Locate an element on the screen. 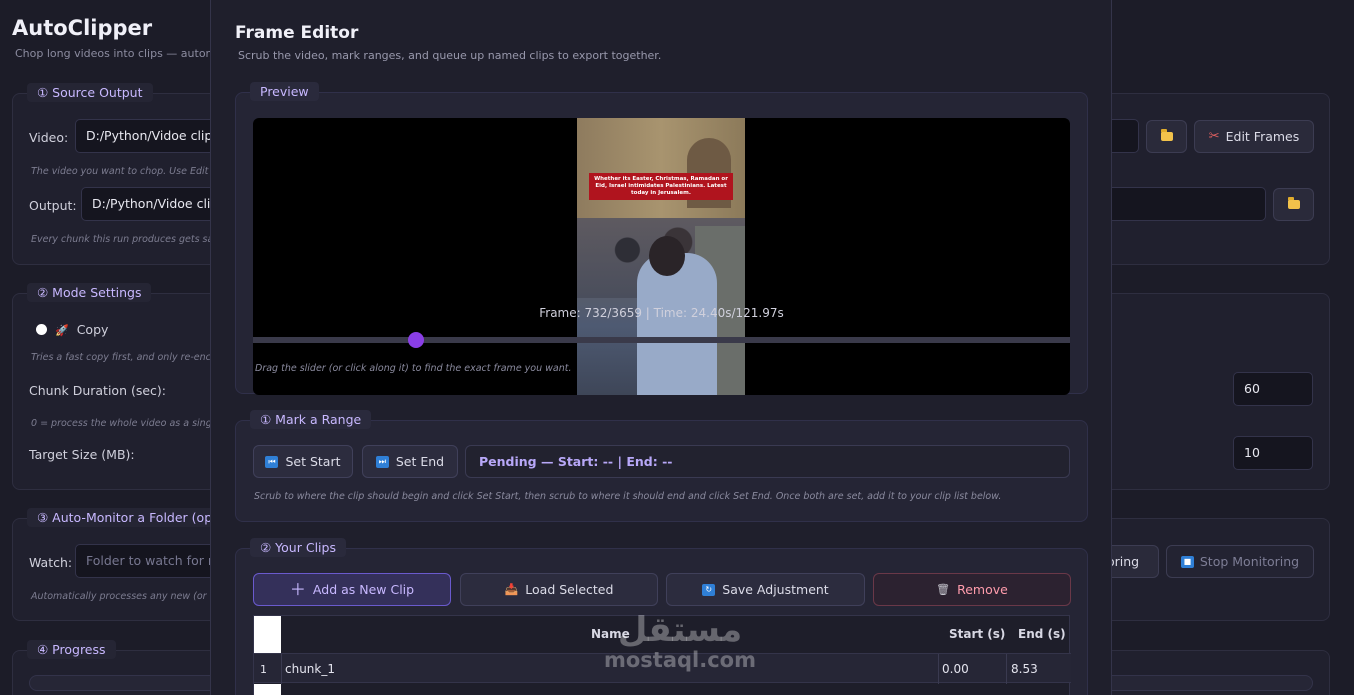 This screenshot has width=1354, height=695. progress-title: ④ Progress is located at coordinates (71, 649).